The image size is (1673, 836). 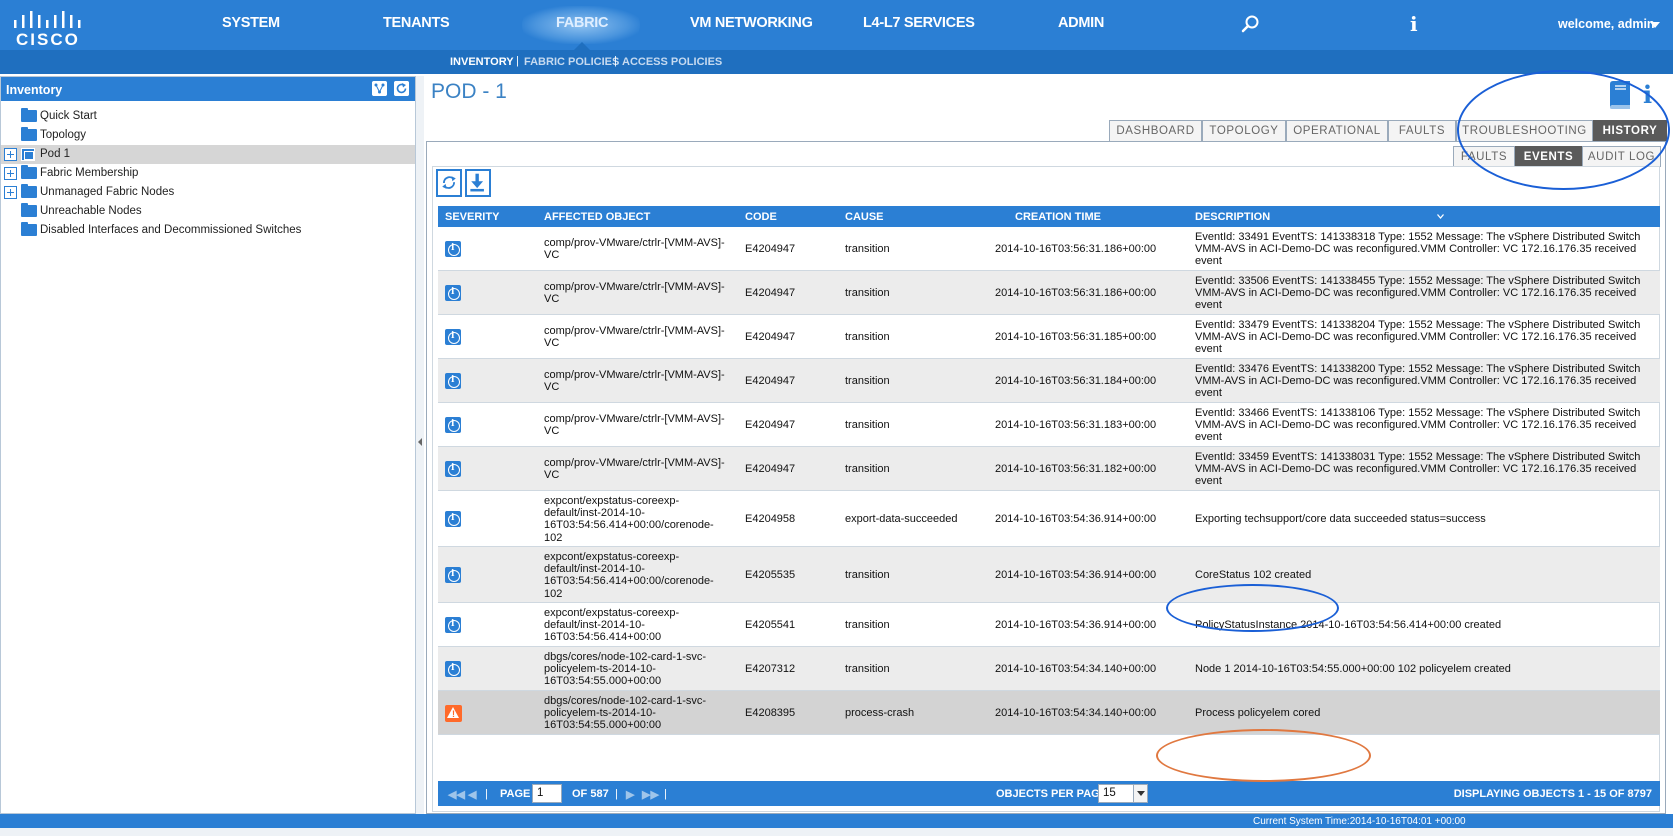 What do you see at coordinates (770, 625) in the screenshot?
I see `cell-code: E4205541` at bounding box center [770, 625].